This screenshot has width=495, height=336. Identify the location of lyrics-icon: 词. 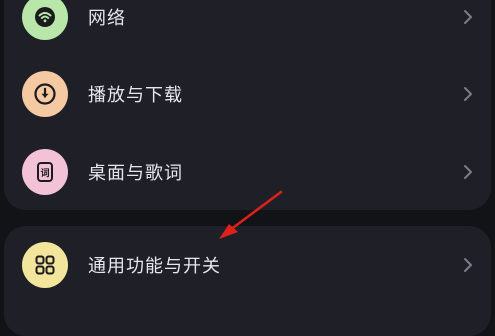
(45, 172).